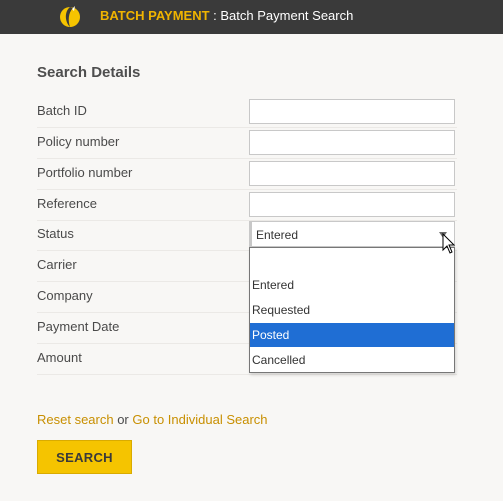 This screenshot has width=503, height=501. I want to click on mouse-cursor-icon, so click(449, 243).